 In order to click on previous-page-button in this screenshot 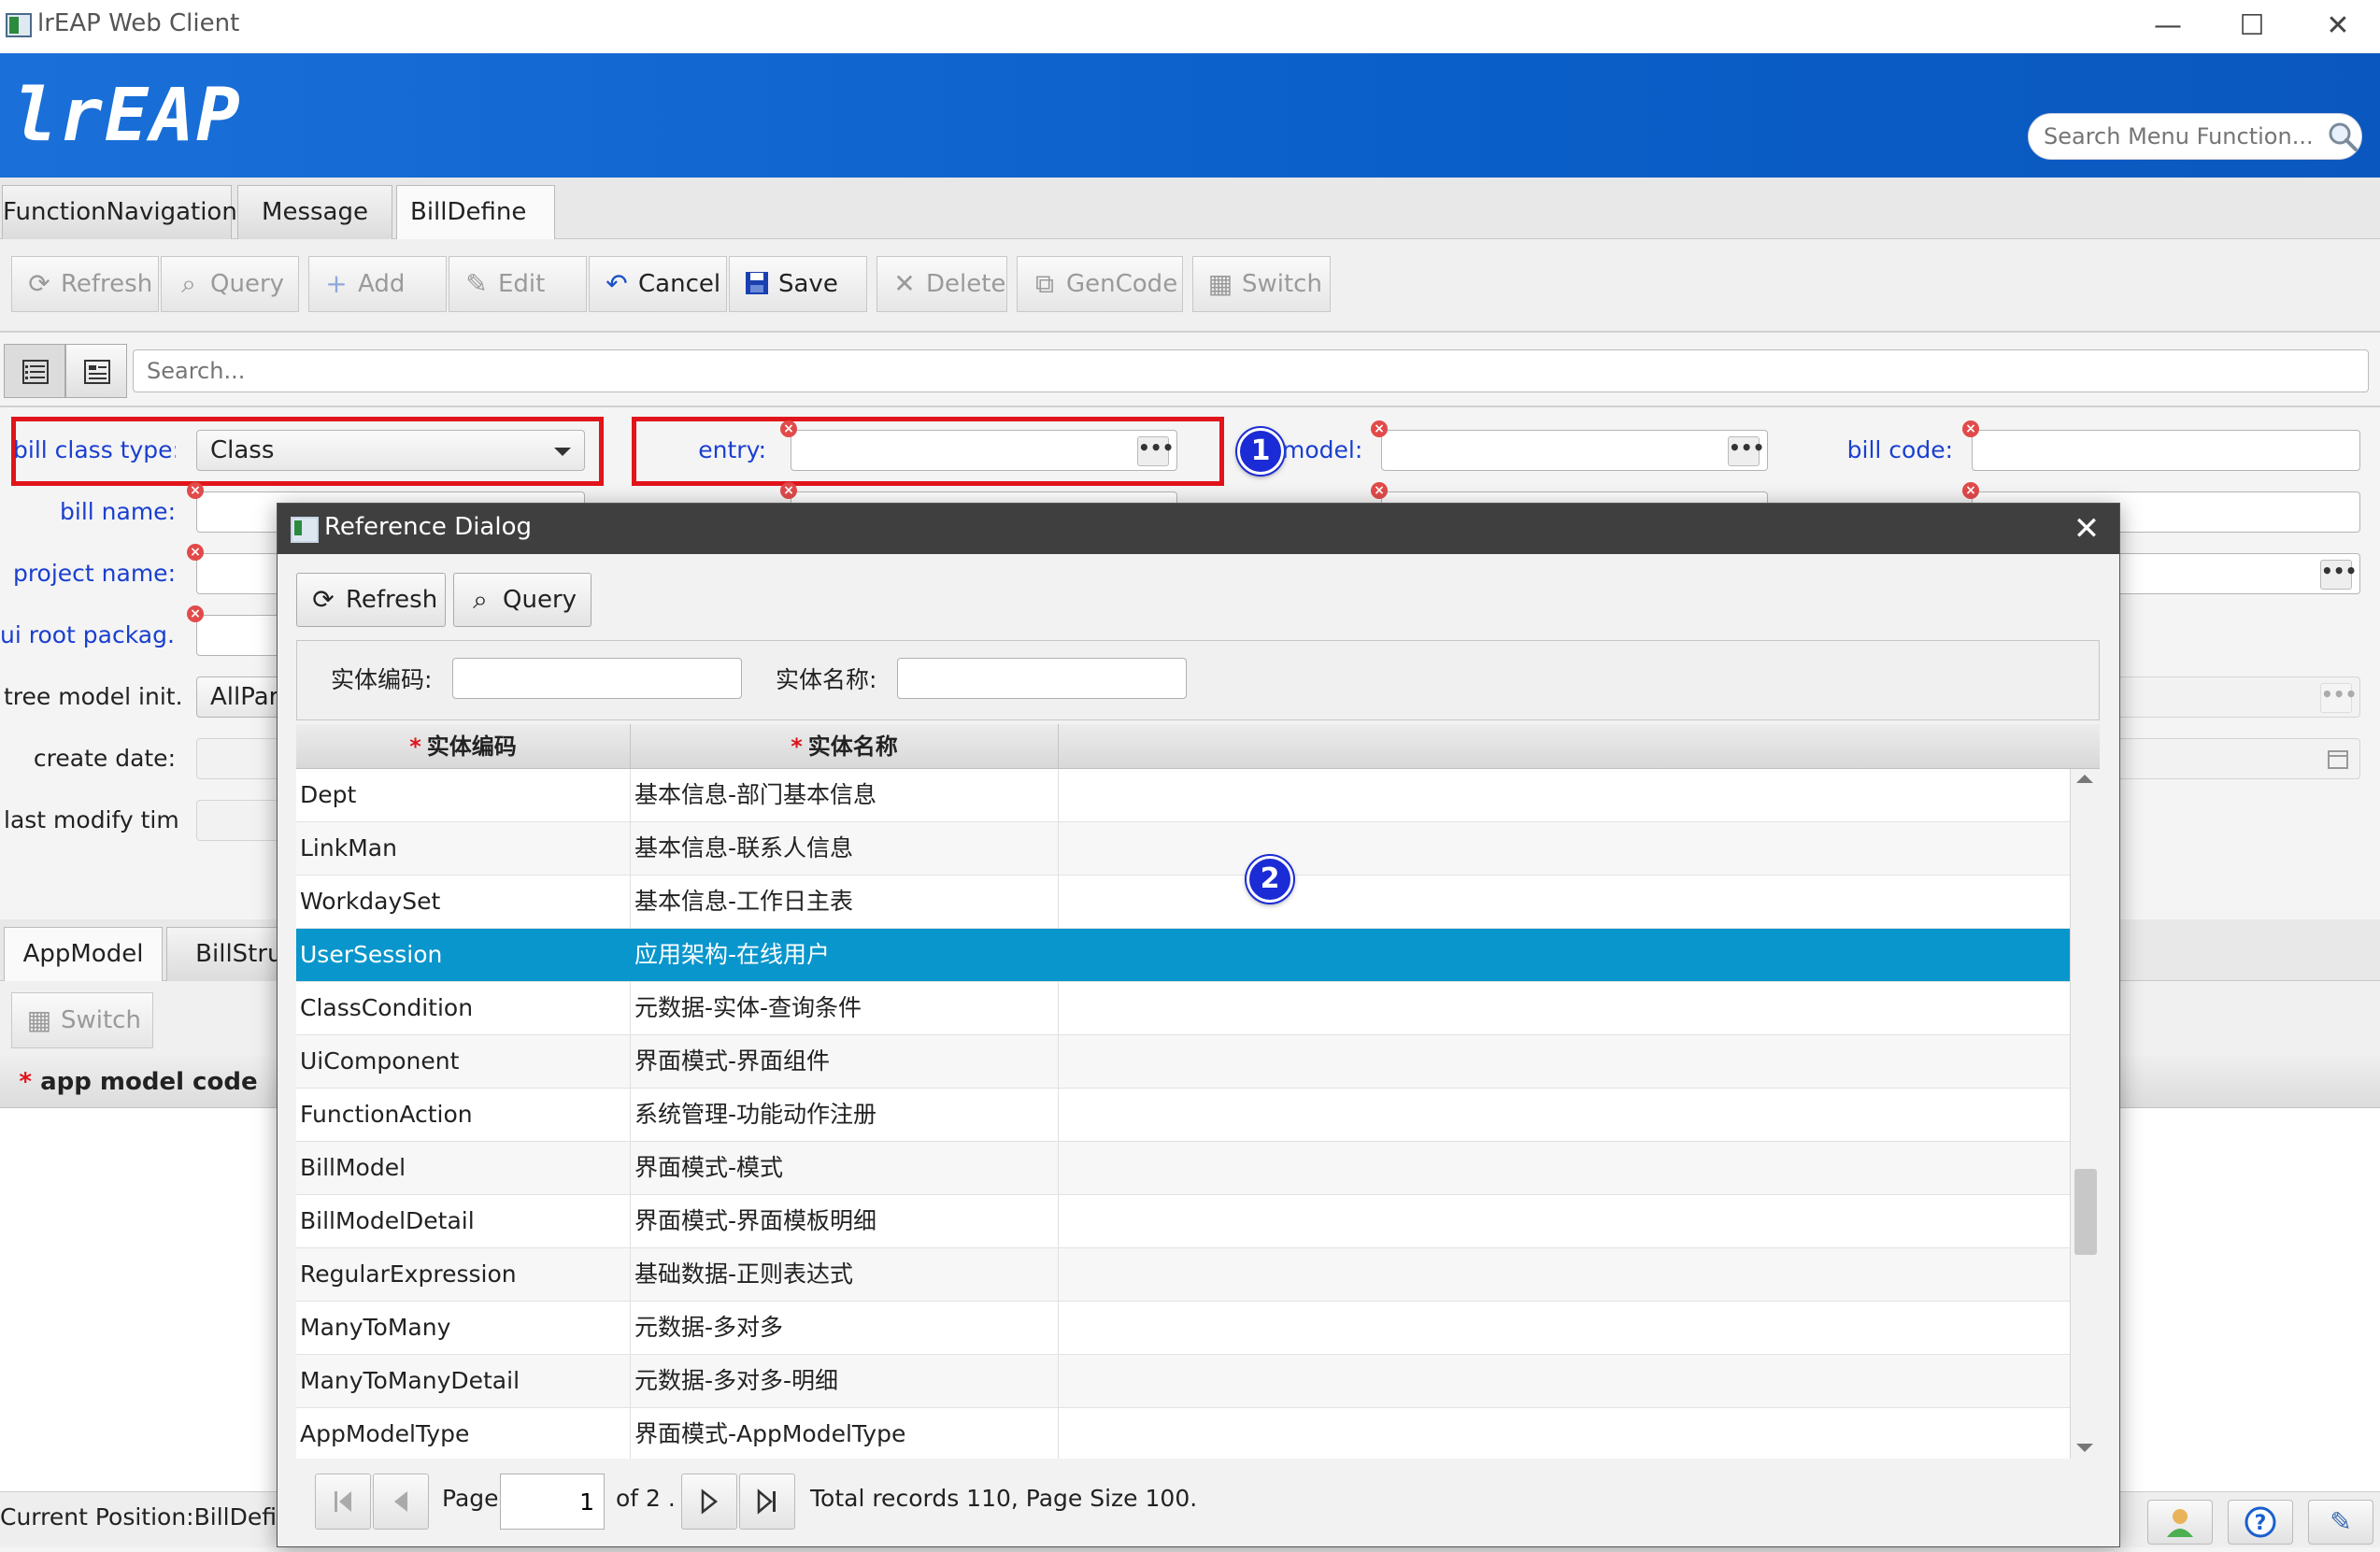, I will do `click(401, 1502)`.